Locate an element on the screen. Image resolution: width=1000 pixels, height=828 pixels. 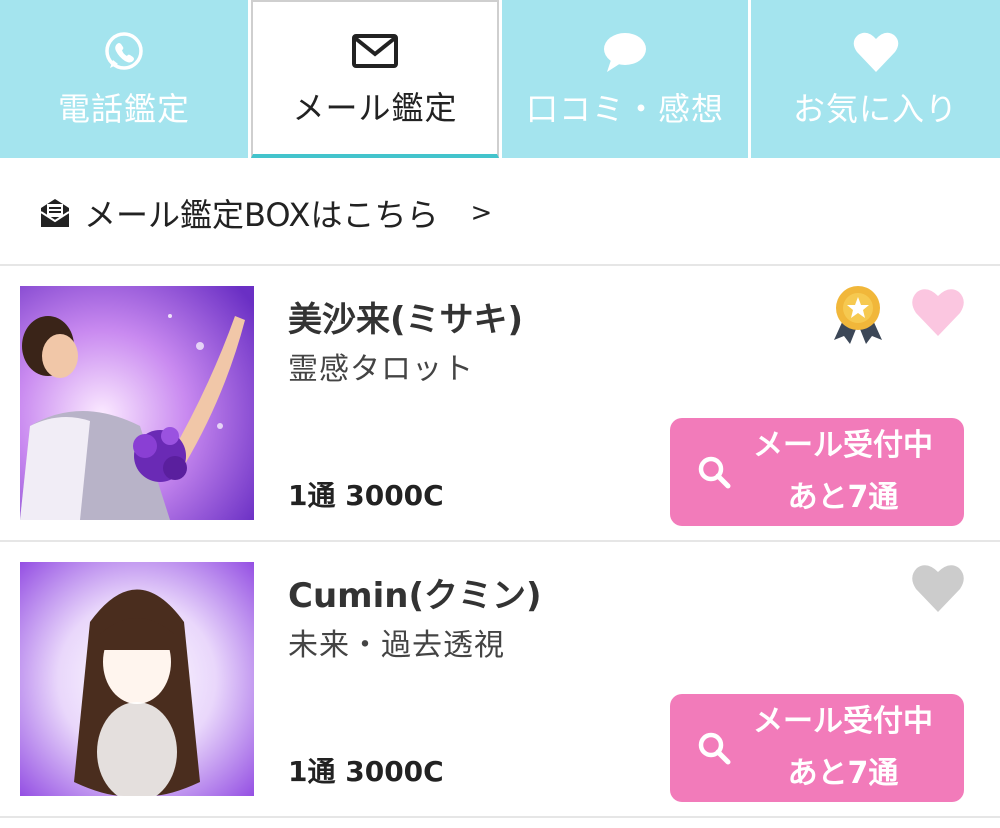
fortune-teller-name: 美沙来(ミサキ) is located at coordinates (406, 320).